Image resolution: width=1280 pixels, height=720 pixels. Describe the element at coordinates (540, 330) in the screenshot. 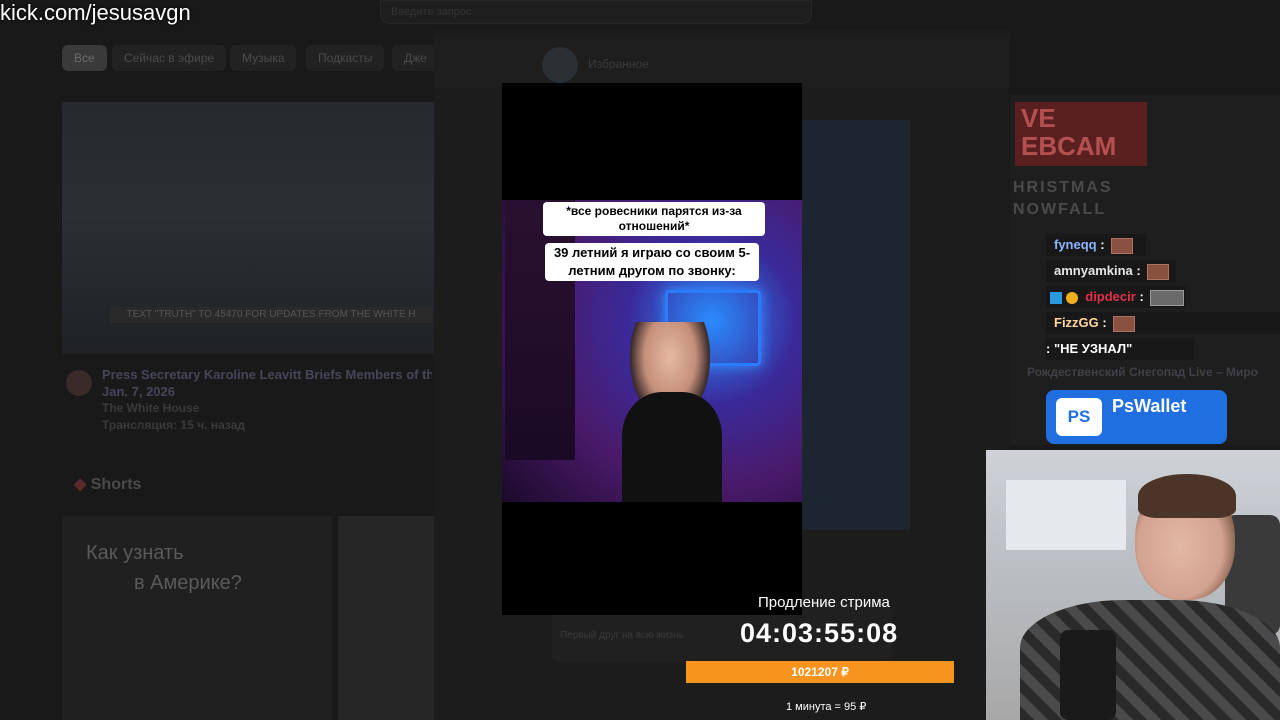

I see `gaming-chair` at that location.